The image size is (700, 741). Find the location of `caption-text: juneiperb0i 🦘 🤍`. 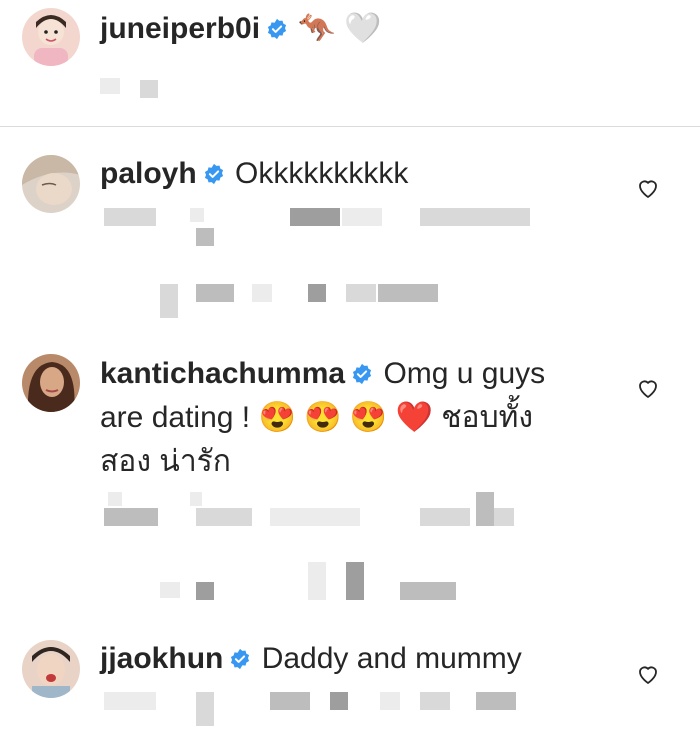

caption-text: juneiperb0i 🦘 🤍 is located at coordinates (240, 29).